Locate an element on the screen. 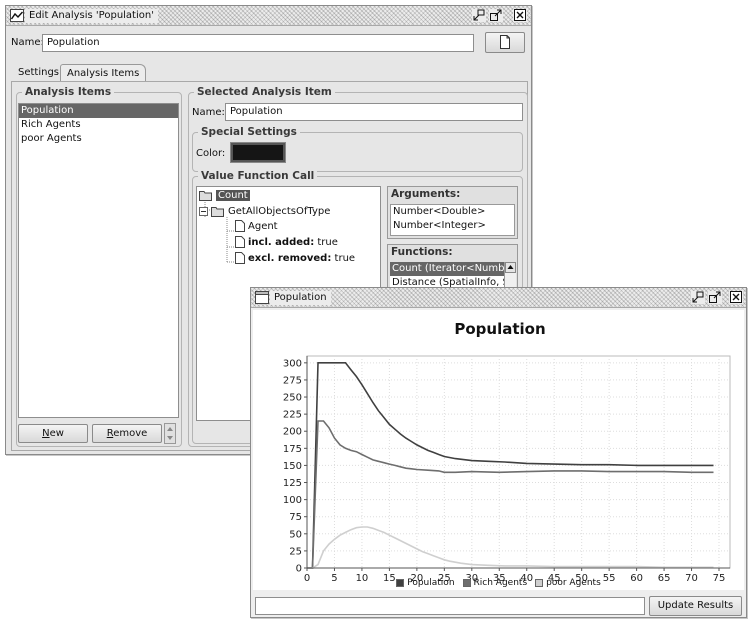  window-icon is located at coordinates (262, 297).